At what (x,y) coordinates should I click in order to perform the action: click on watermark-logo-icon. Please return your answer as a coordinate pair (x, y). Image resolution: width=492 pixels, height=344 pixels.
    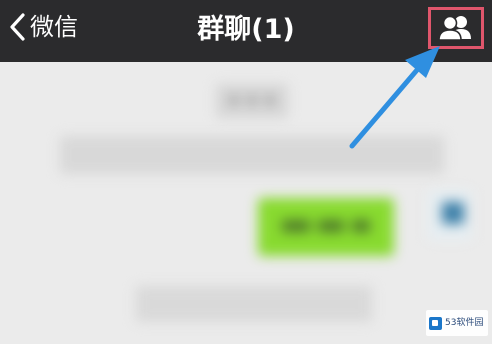
    Looking at the image, I should click on (435, 323).